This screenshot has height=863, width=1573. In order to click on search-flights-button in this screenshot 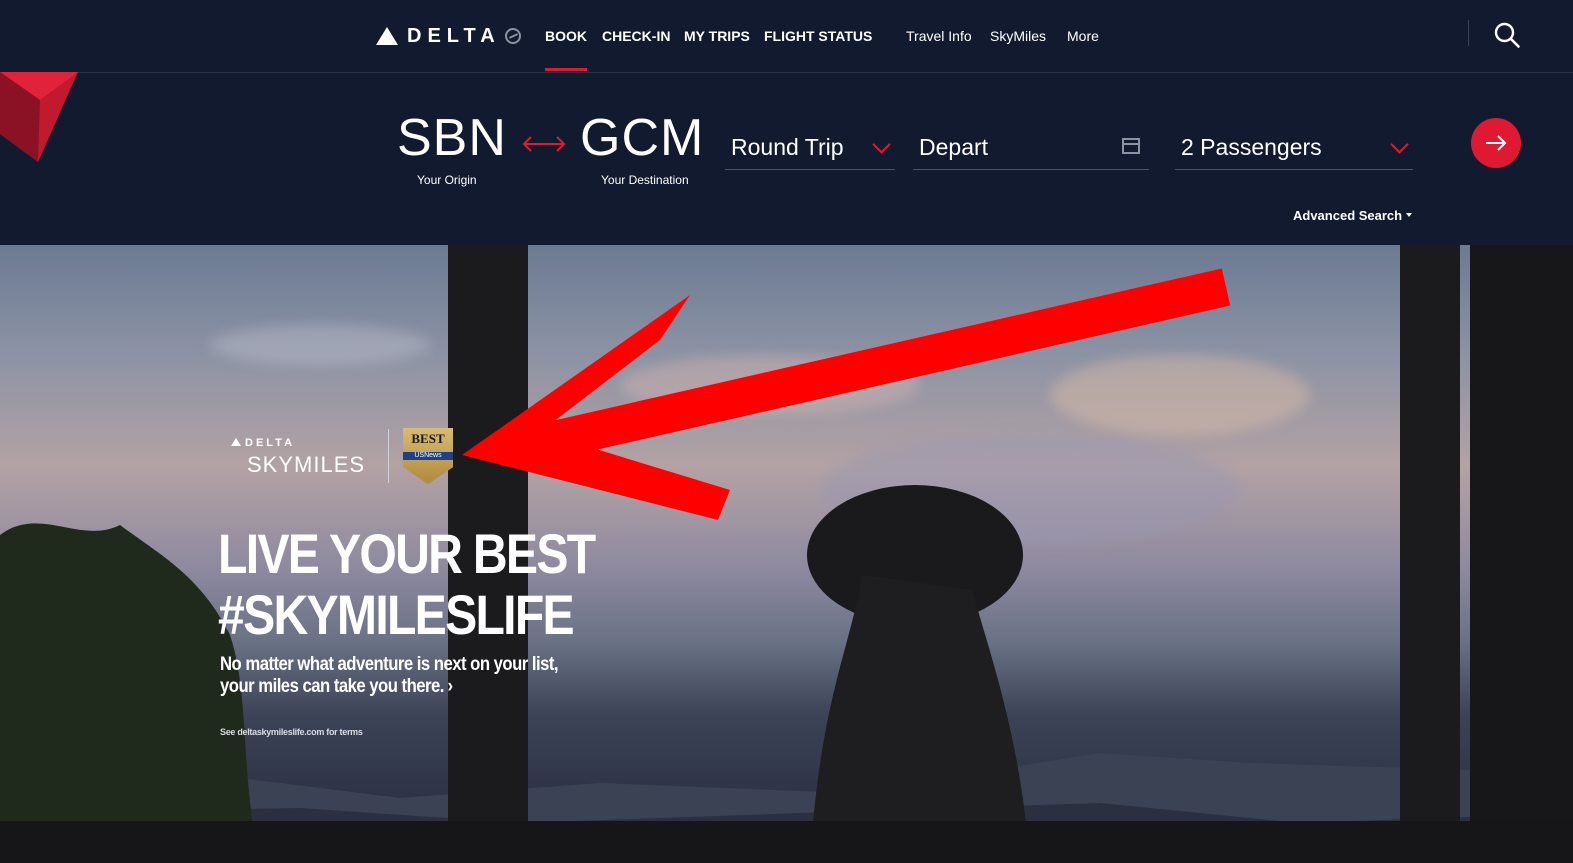, I will do `click(1496, 143)`.